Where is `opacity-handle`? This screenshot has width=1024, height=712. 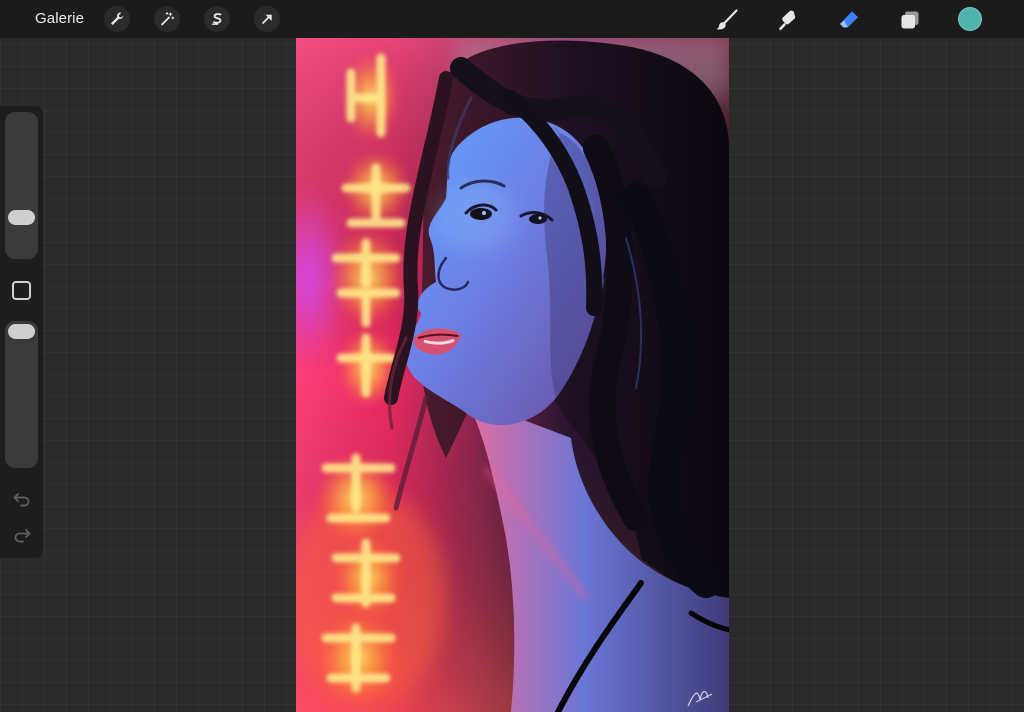 opacity-handle is located at coordinates (21, 331).